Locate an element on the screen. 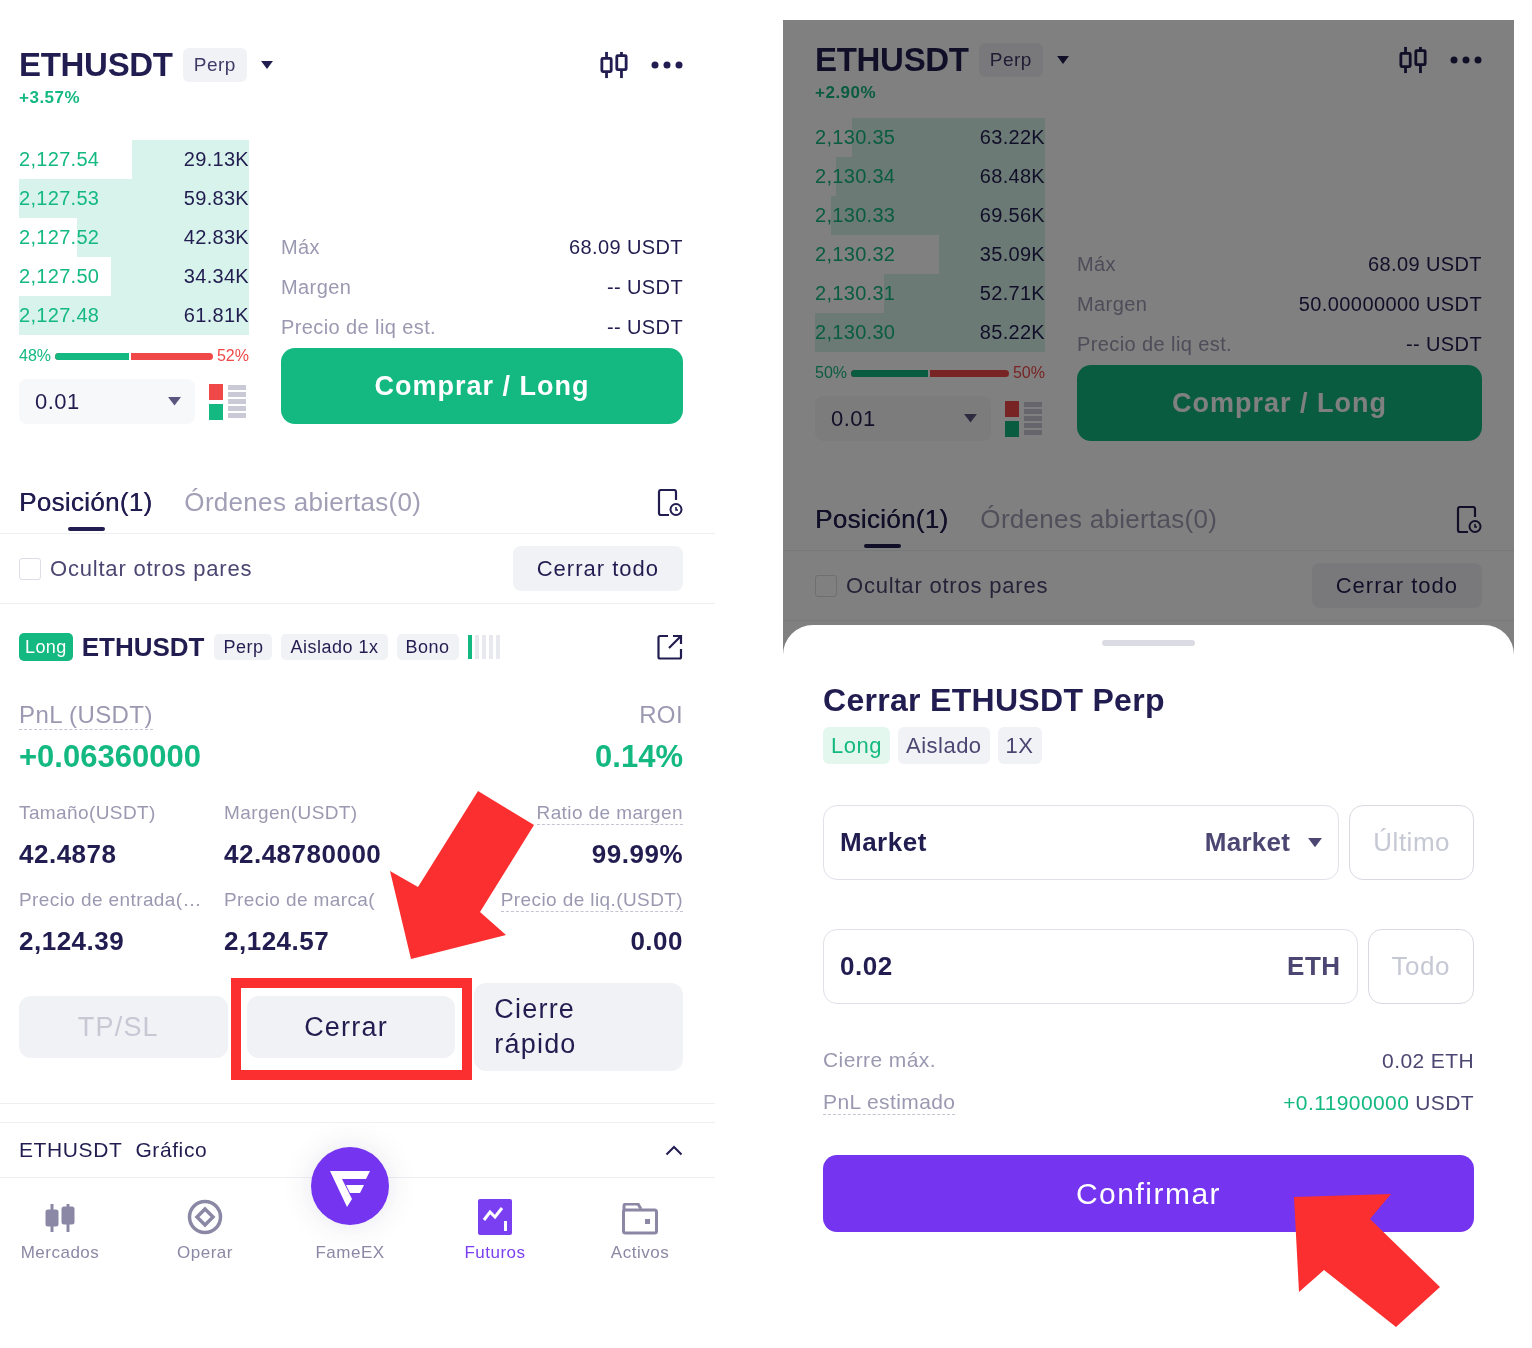 This screenshot has width=1532, height=1348. hint-label: Precio de liq.(USDT) is located at coordinates (591, 900).